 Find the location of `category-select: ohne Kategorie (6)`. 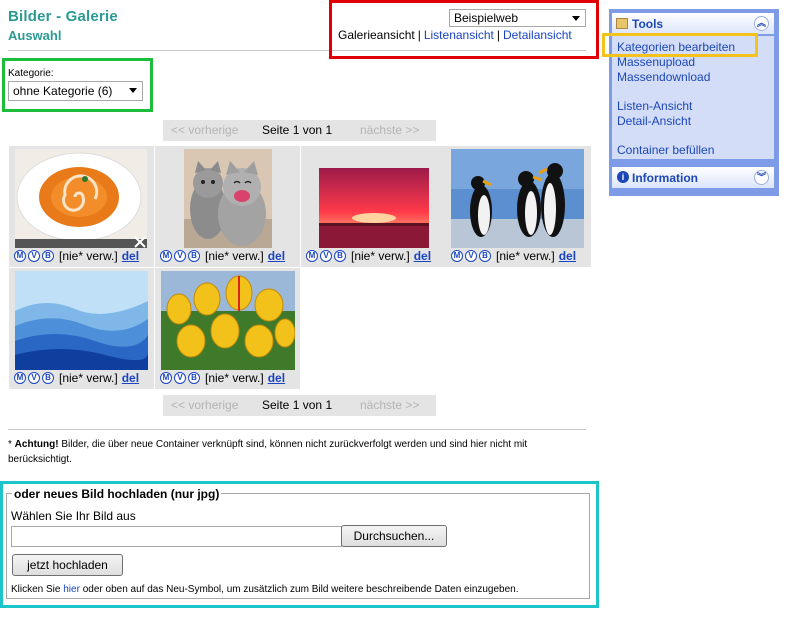

category-select: ohne Kategorie (6) is located at coordinates (75, 91).